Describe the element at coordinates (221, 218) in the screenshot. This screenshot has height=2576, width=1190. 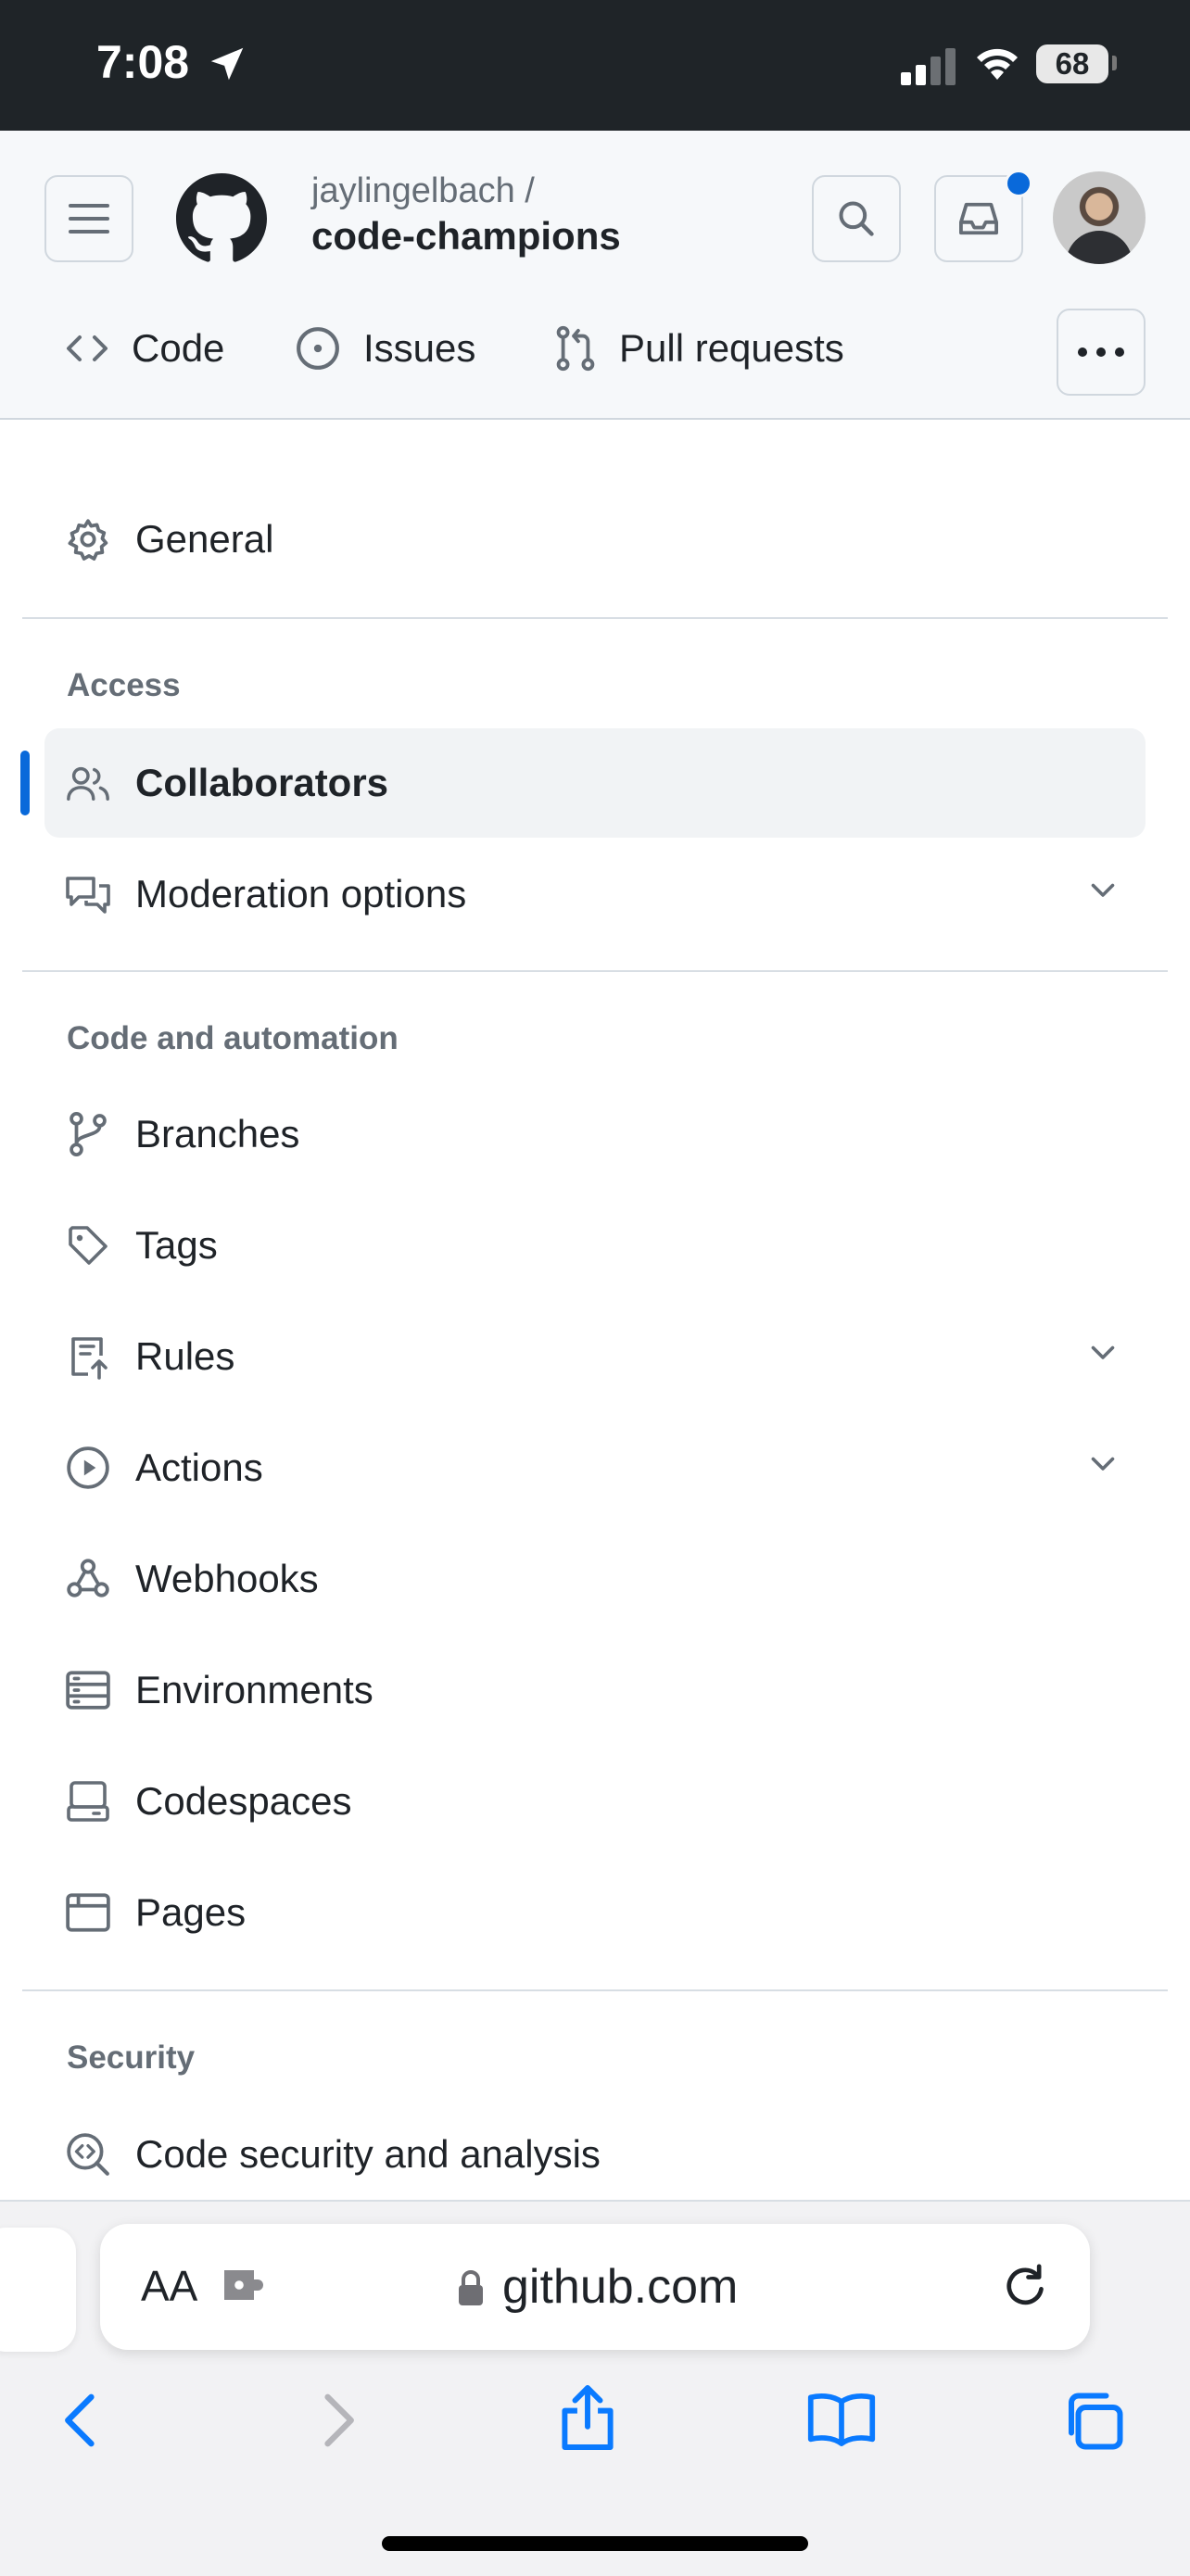
I see `github-logo-icon` at that location.